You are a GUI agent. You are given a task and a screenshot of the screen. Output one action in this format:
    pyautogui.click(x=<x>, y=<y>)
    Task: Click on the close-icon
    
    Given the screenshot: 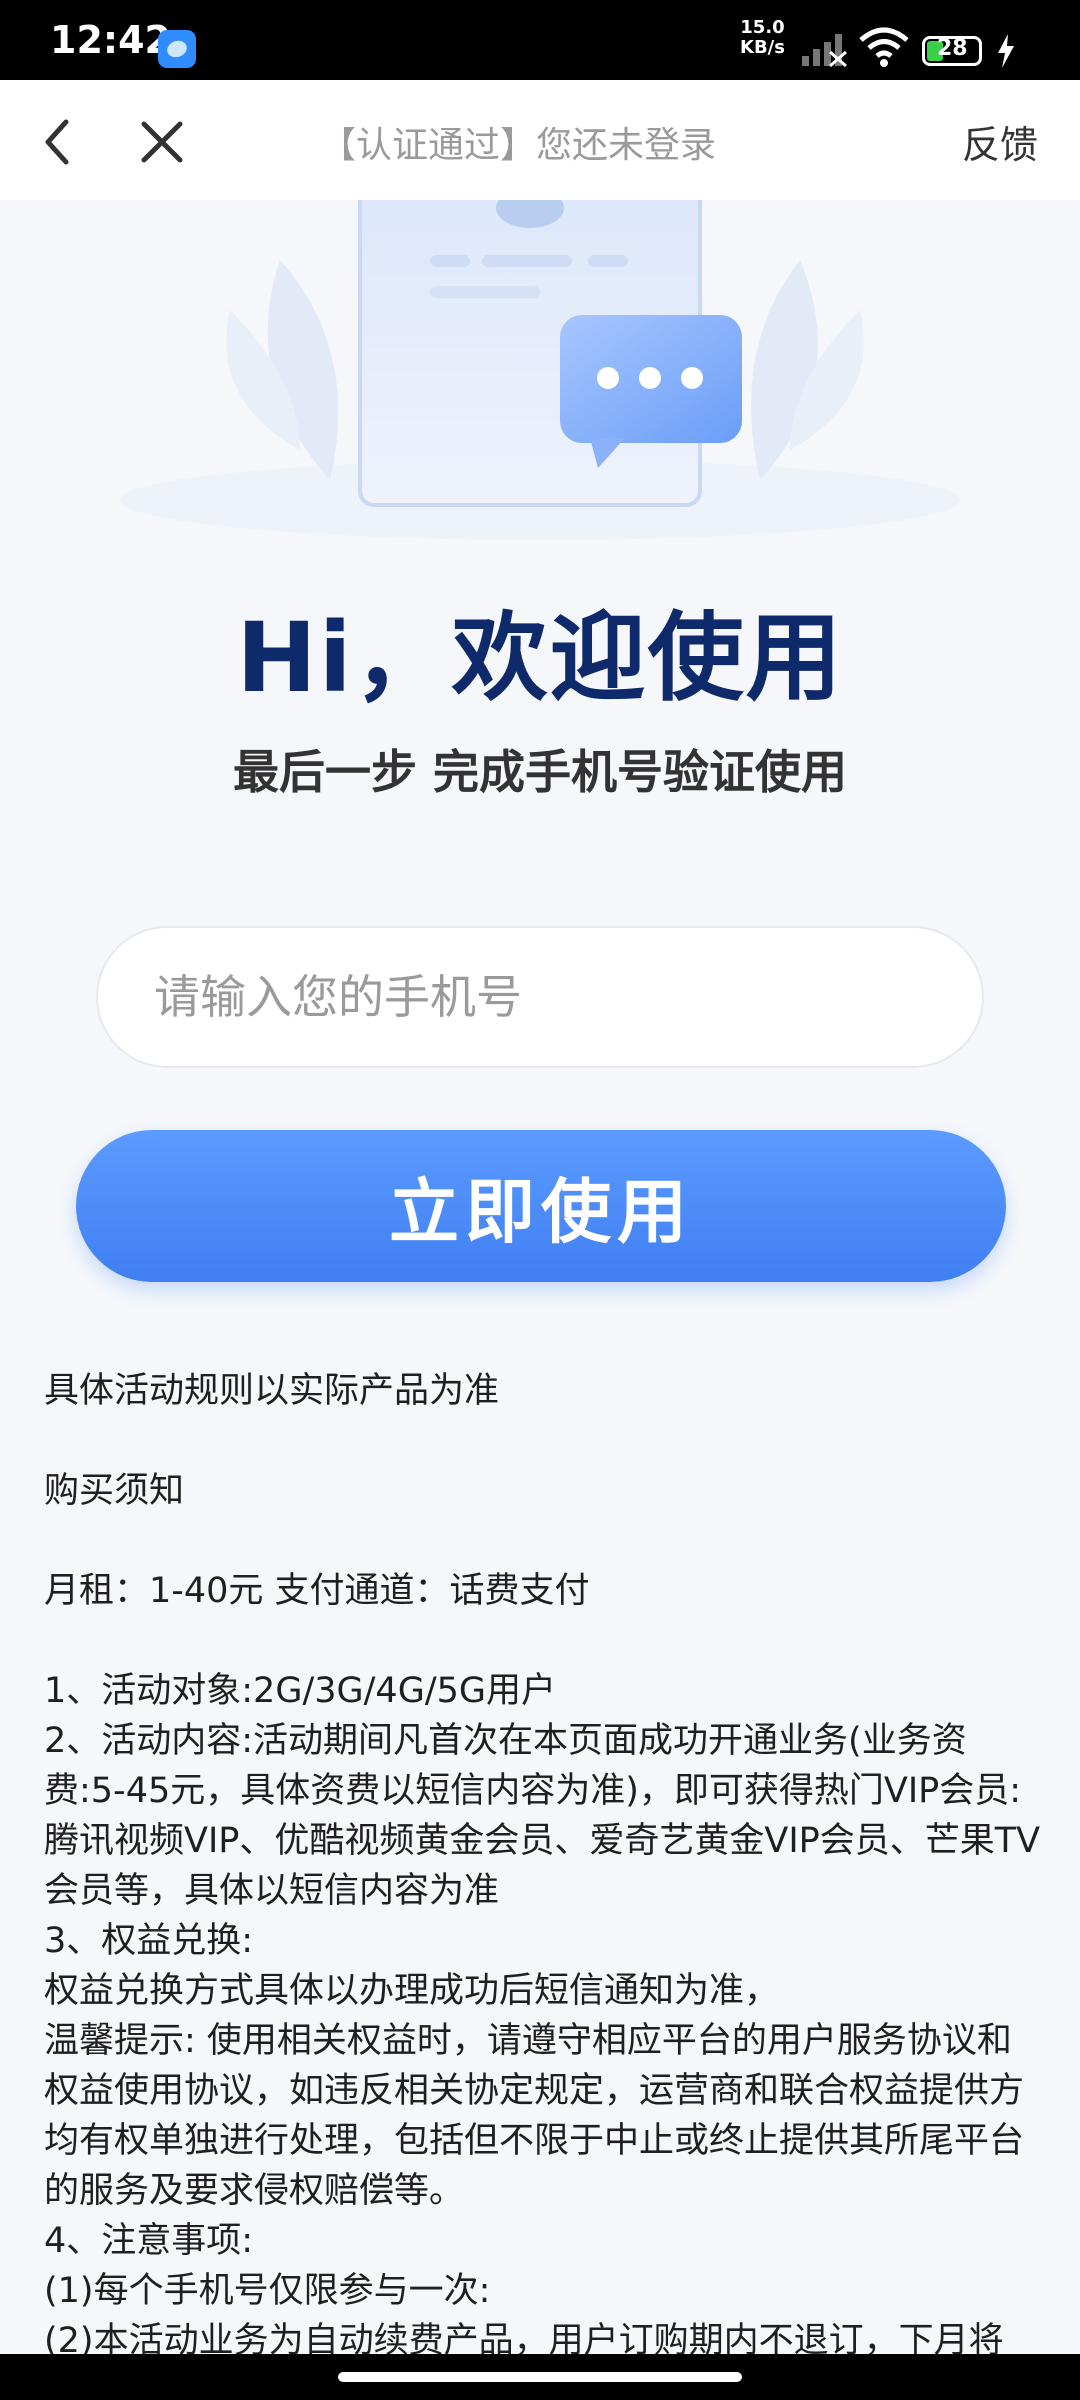 What is the action you would take?
    pyautogui.click(x=162, y=142)
    